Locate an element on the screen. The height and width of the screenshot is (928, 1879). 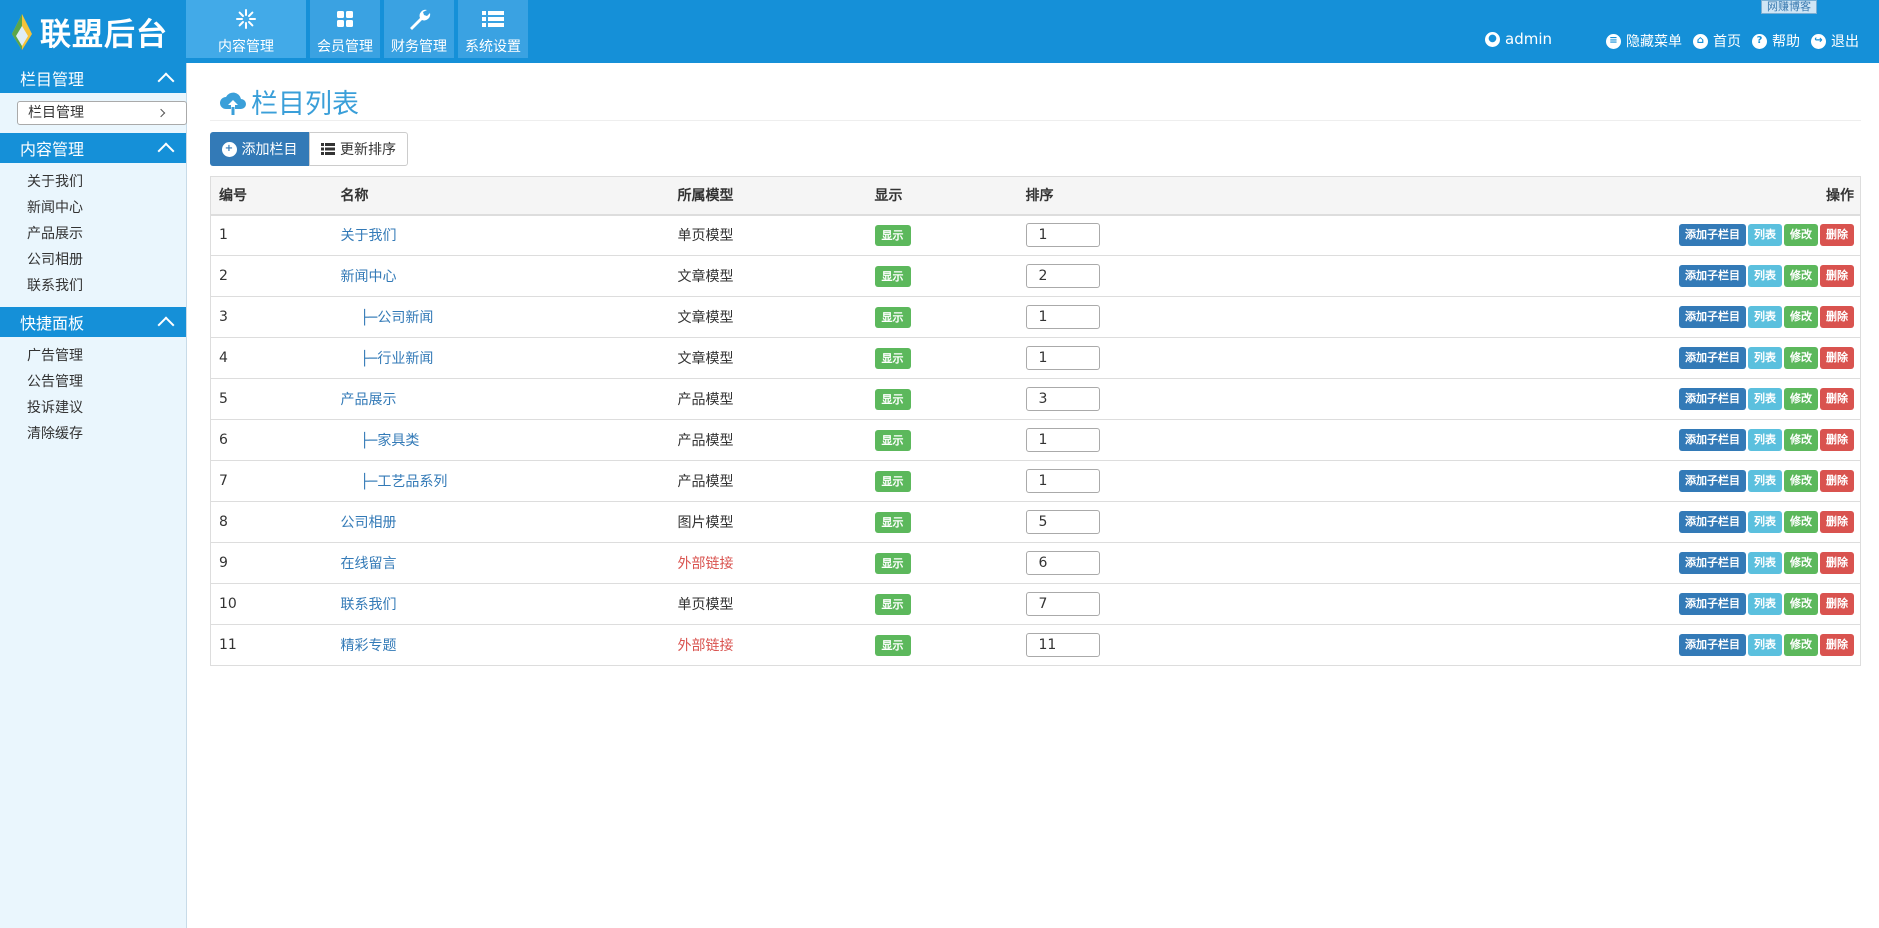
sidebar-item: 公告管理 is located at coordinates (93, 382).